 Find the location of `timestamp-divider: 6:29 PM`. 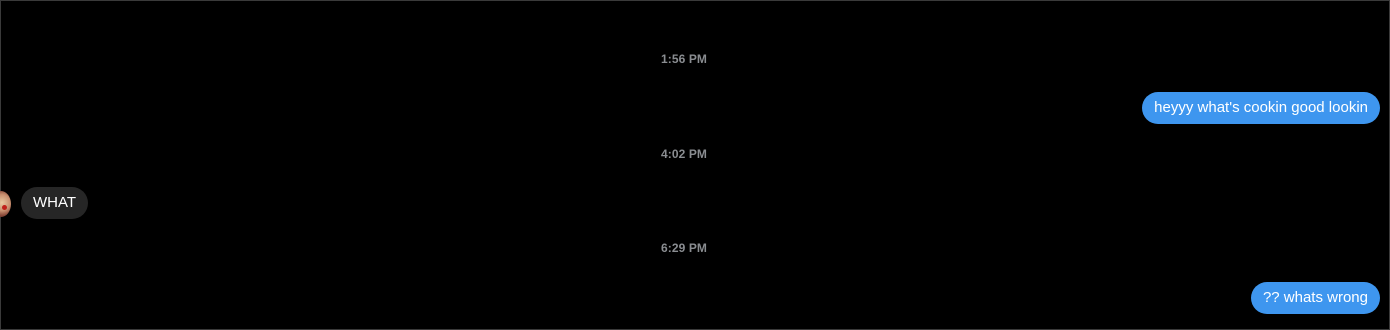

timestamp-divider: 6:29 PM is located at coordinates (684, 248).